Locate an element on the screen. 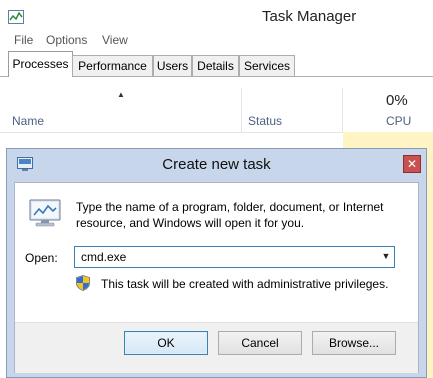  dialog-title: Create new task is located at coordinates (216, 164).